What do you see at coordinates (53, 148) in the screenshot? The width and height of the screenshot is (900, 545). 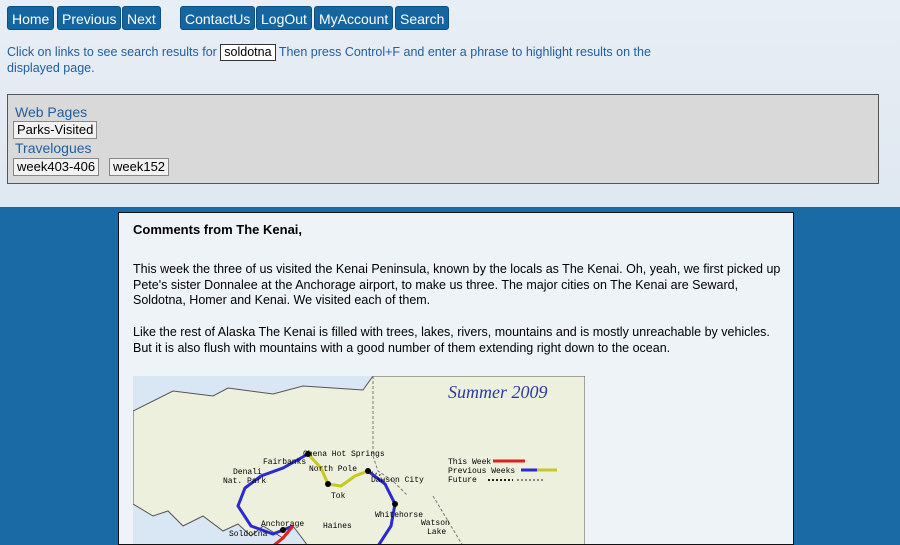 I see `travelogues-heading: Travelogues` at bounding box center [53, 148].